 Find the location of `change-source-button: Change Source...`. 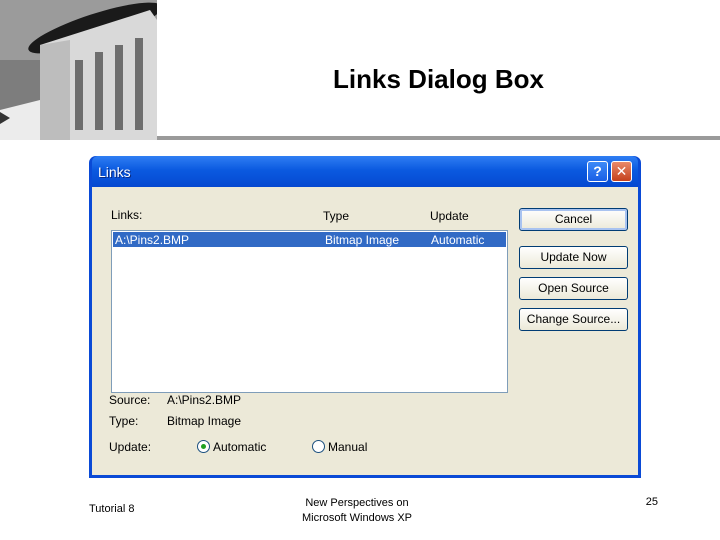

change-source-button: Change Source... is located at coordinates (573, 319).